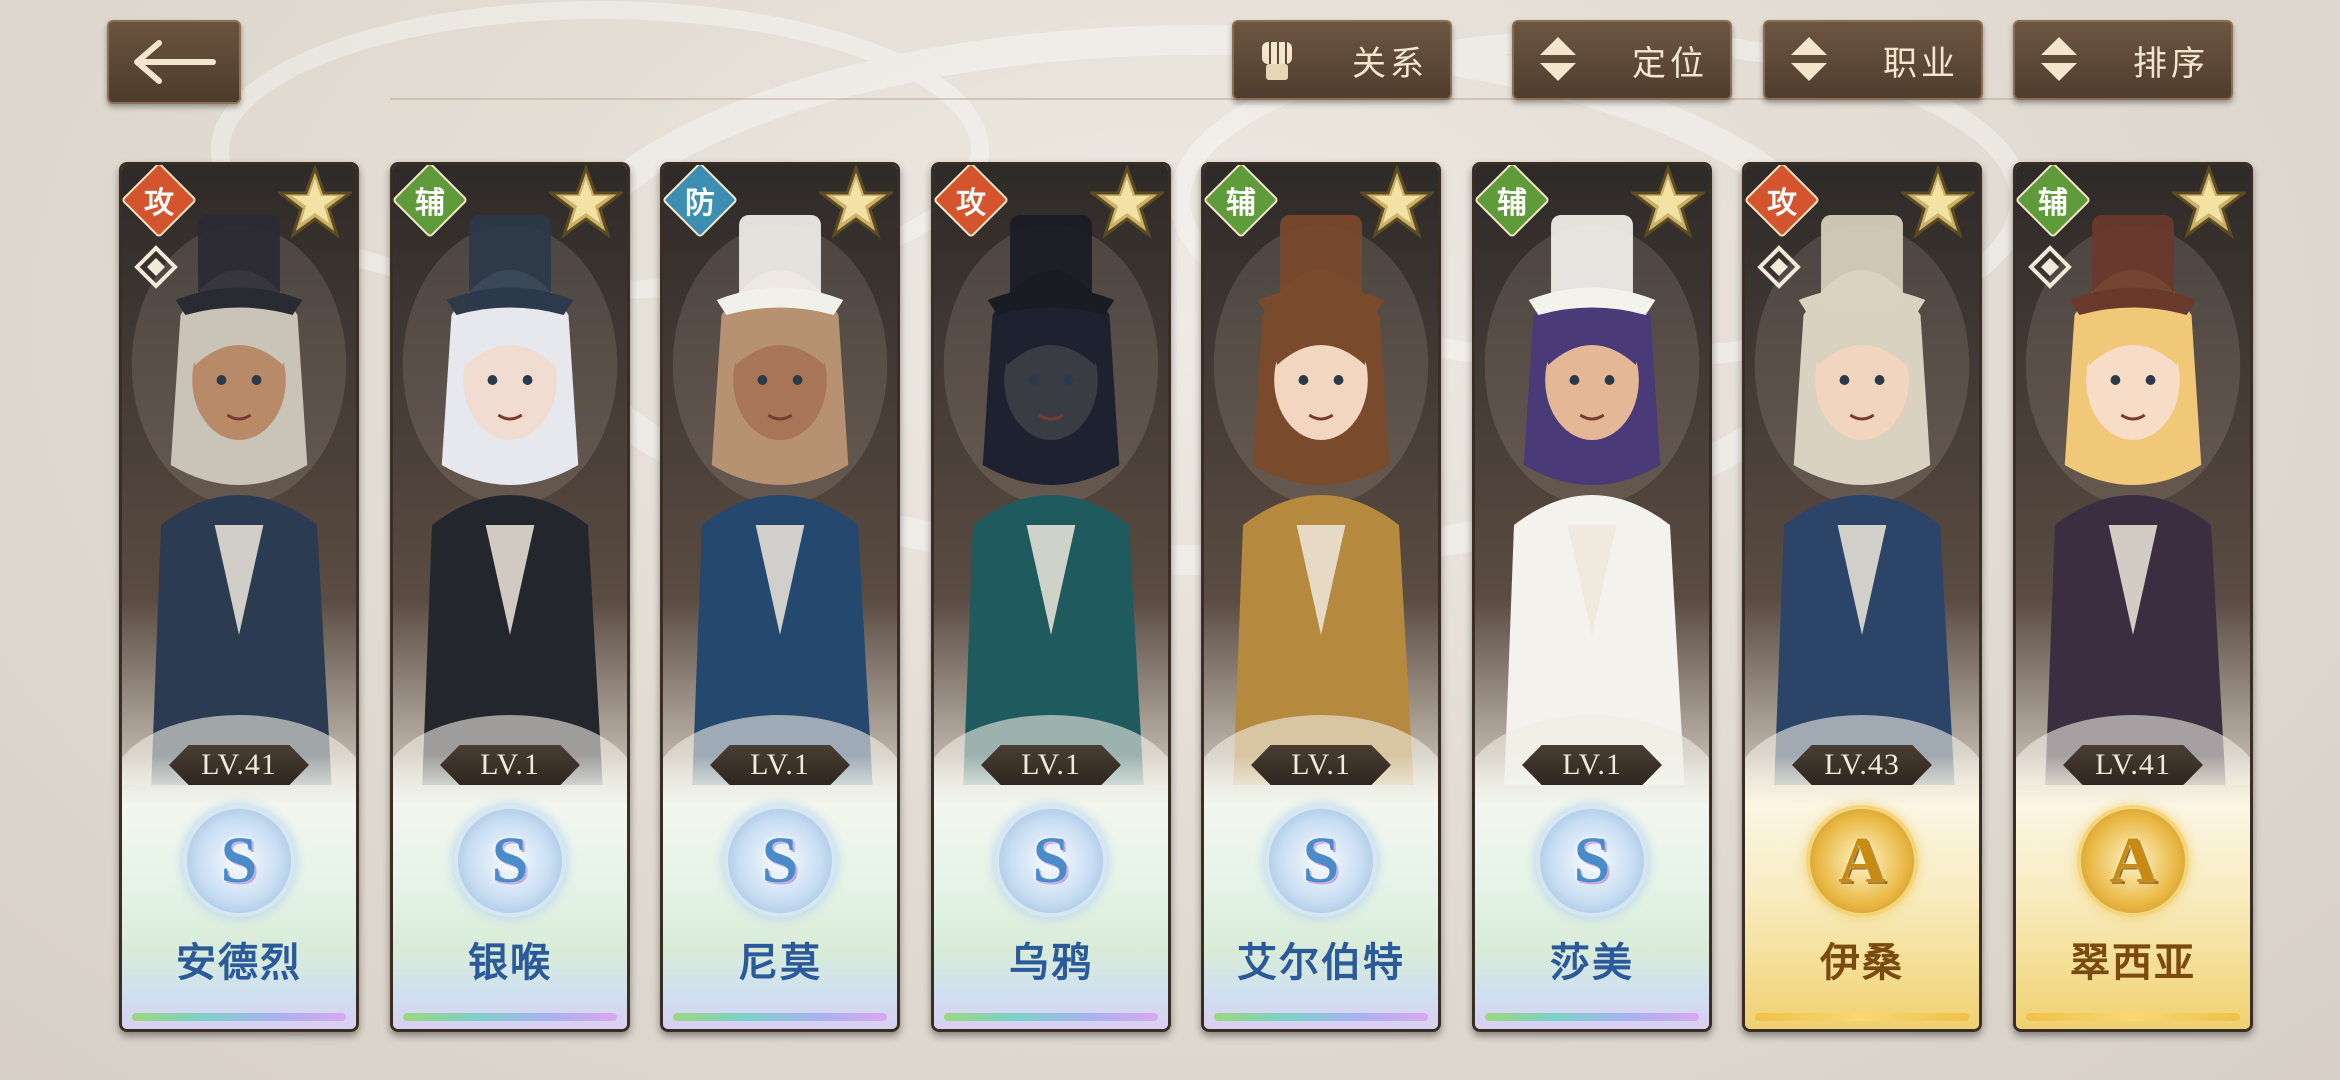  What do you see at coordinates (1278, 60) in the screenshot?
I see `fist-icon` at bounding box center [1278, 60].